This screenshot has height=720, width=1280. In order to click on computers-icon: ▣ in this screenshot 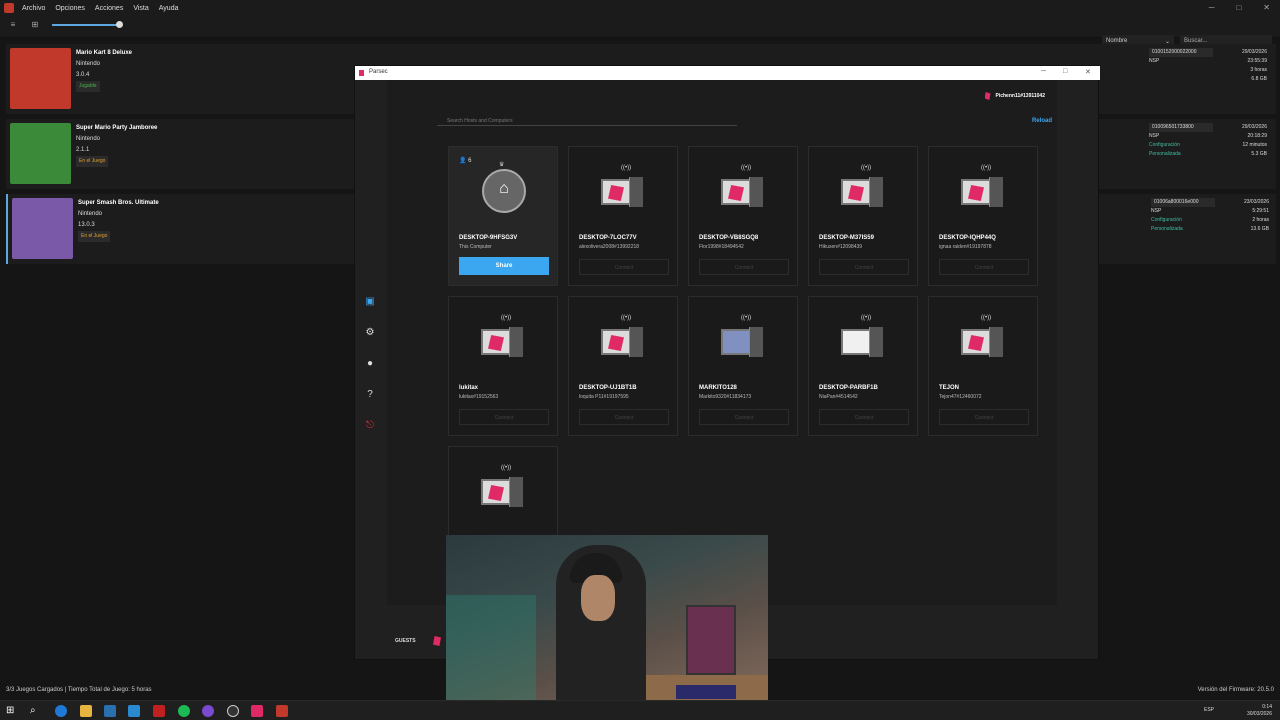, I will do `click(370, 303)`.